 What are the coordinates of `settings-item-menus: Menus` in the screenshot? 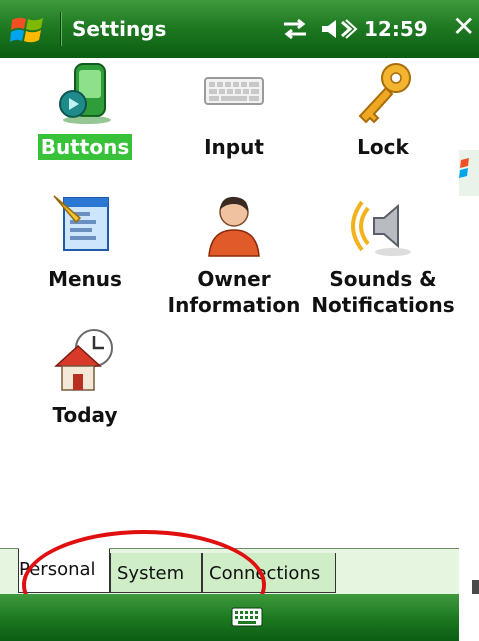 It's located at (85, 242).